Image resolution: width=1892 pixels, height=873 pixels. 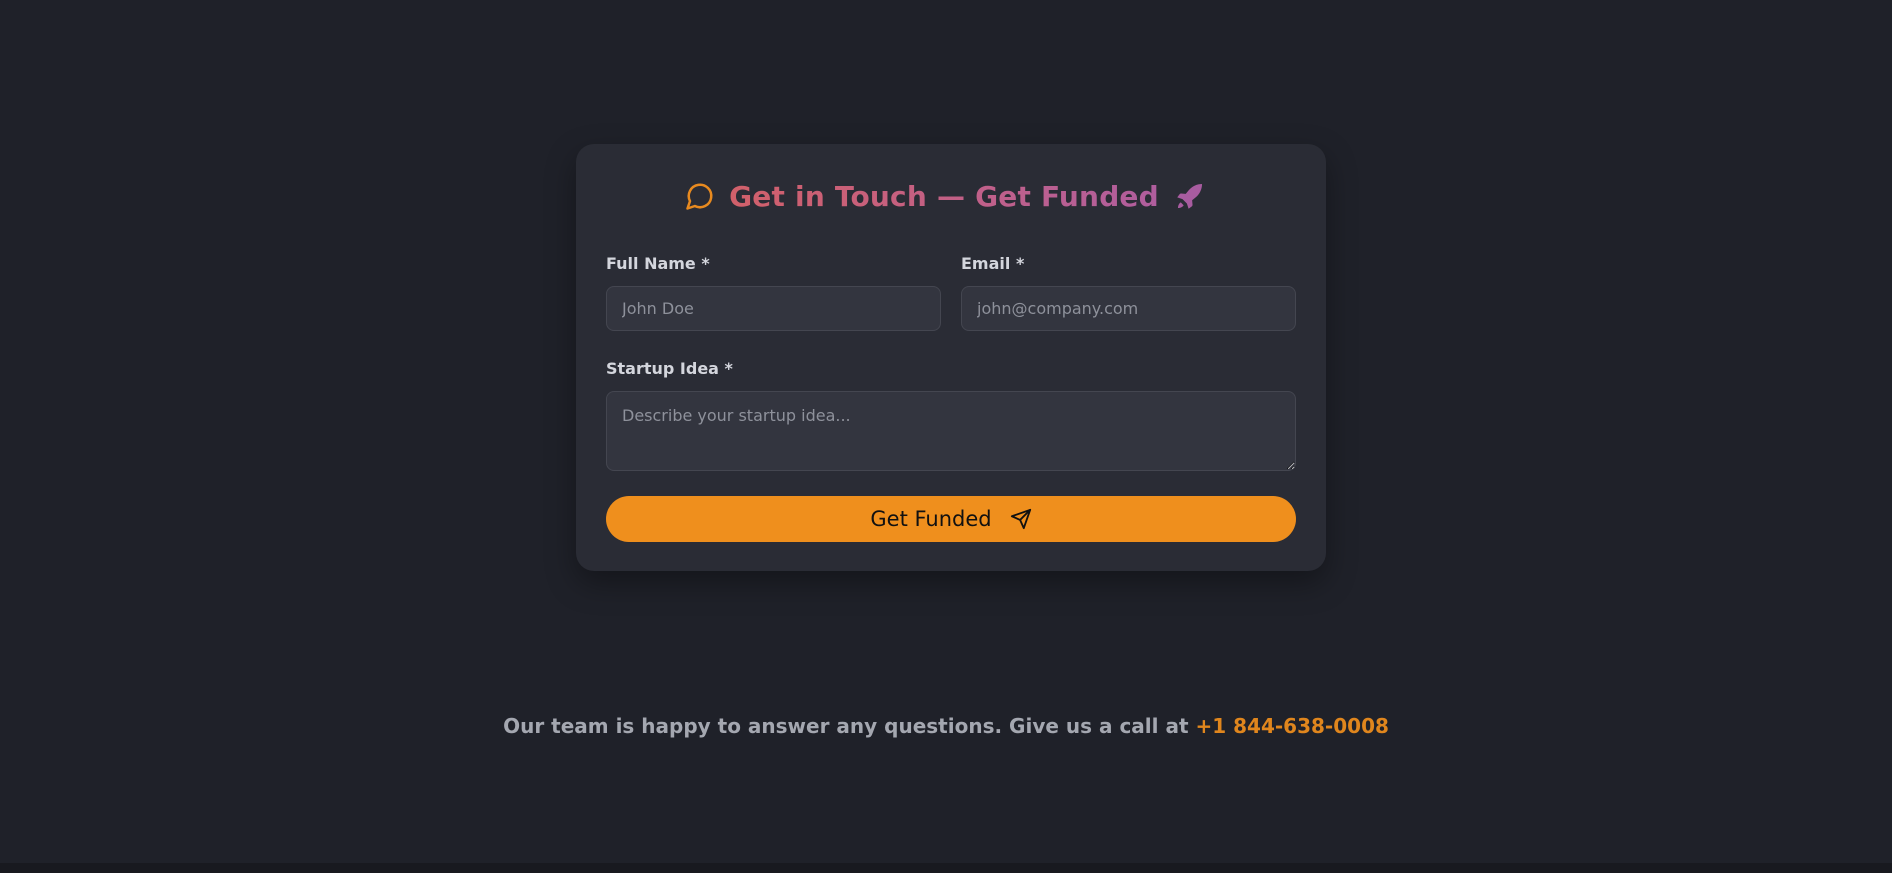 What do you see at coordinates (1190, 196) in the screenshot?
I see `rocket-icon` at bounding box center [1190, 196].